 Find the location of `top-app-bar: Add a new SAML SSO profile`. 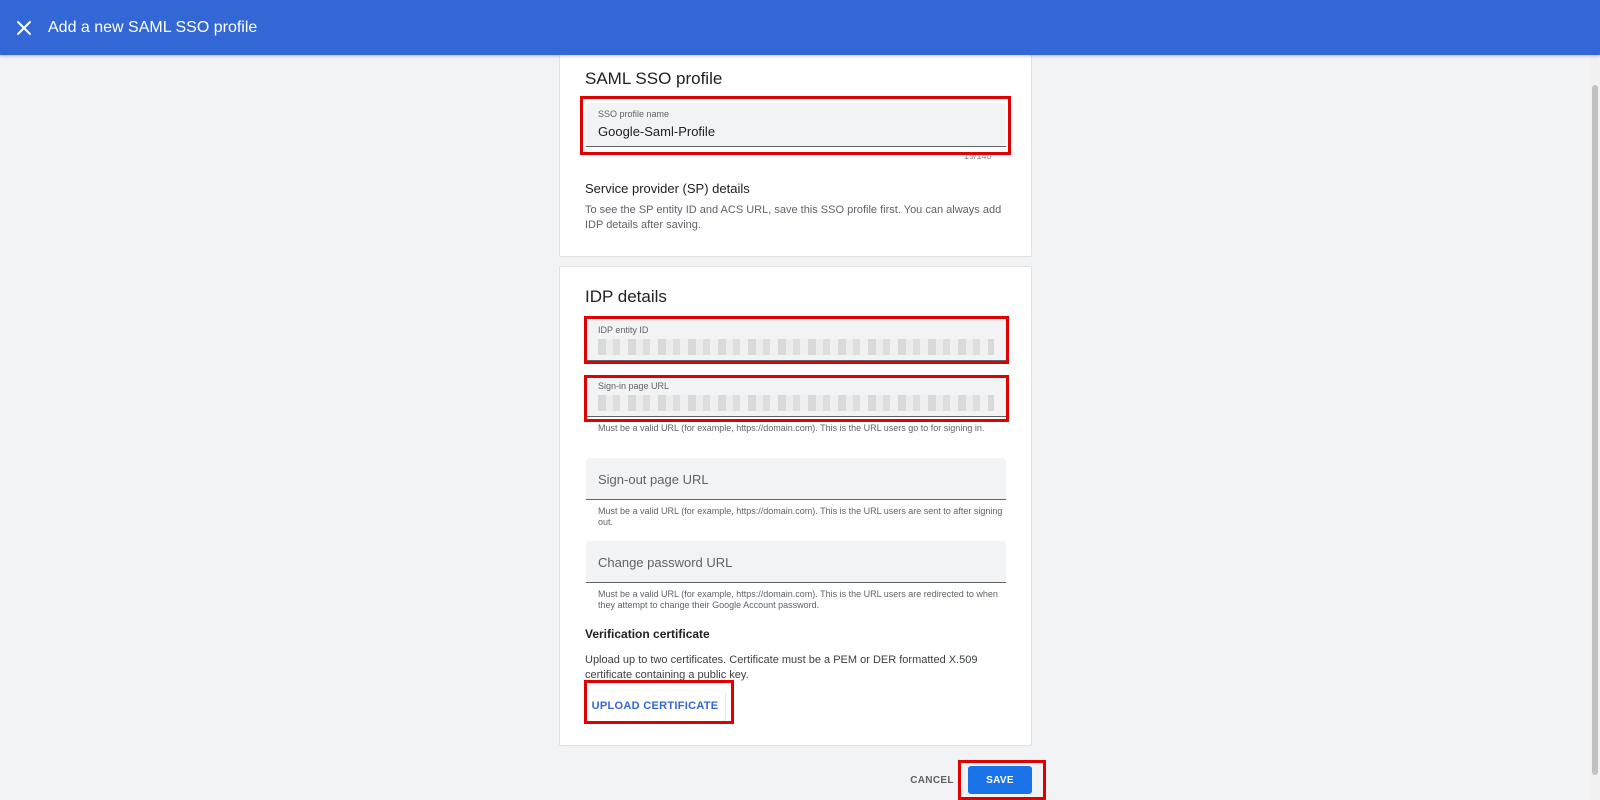

top-app-bar: Add a new SAML SSO profile is located at coordinates (800, 27).